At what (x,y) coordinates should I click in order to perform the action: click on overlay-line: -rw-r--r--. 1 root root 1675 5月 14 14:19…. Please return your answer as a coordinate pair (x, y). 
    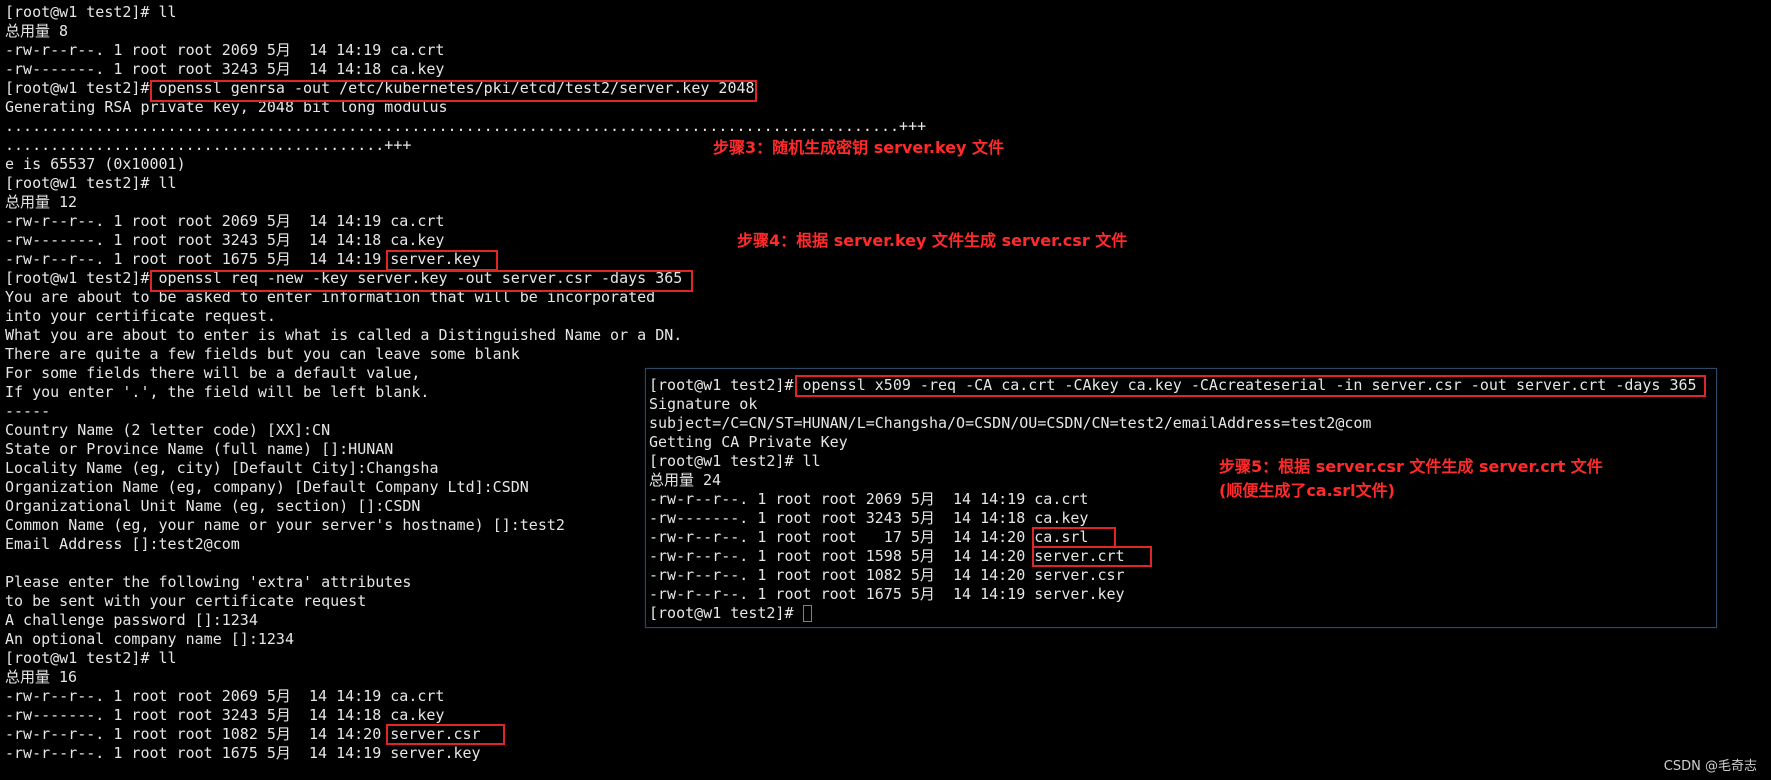
    Looking at the image, I should click on (887, 594).